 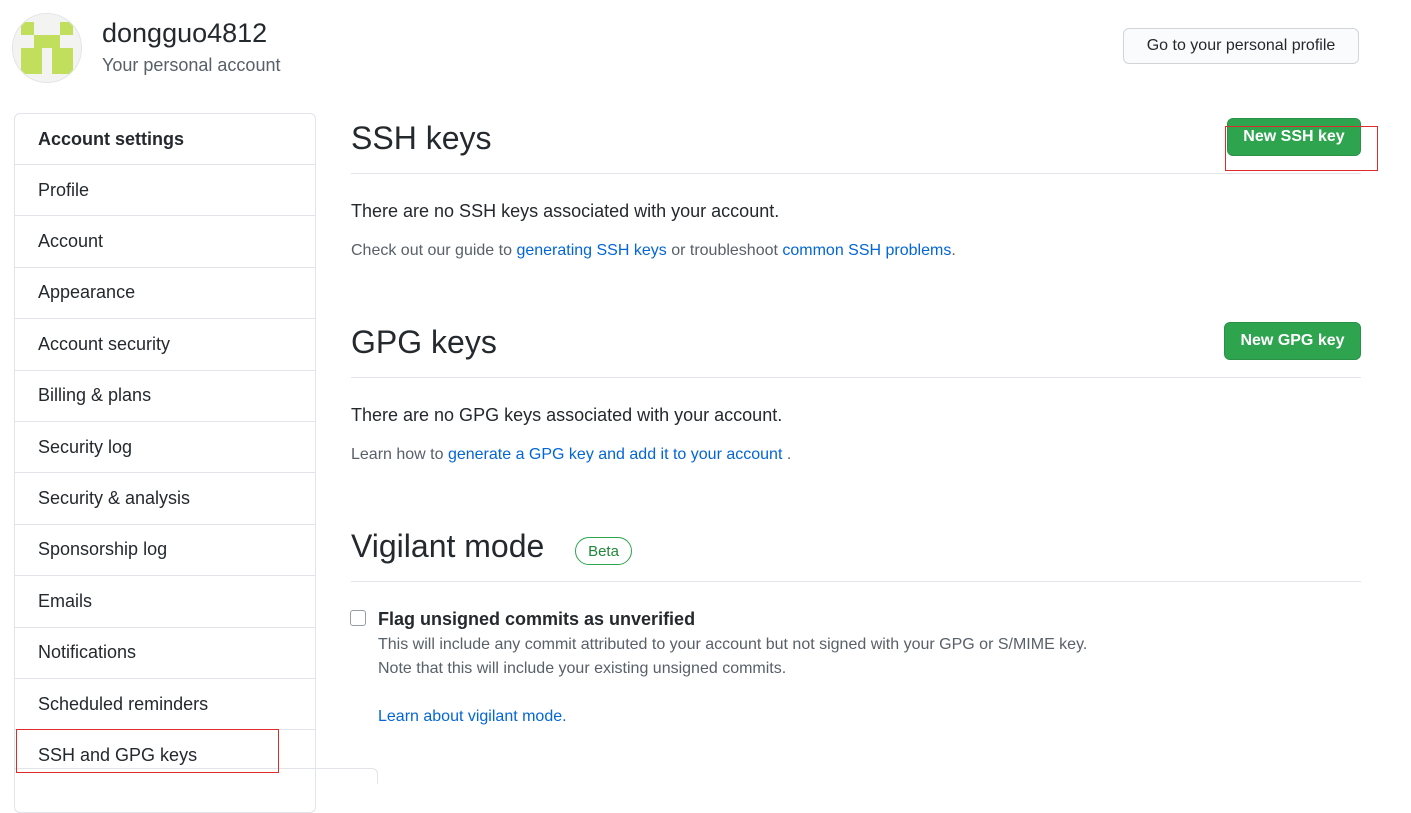 What do you see at coordinates (185, 33) in the screenshot?
I see `username: dongguo4812` at bounding box center [185, 33].